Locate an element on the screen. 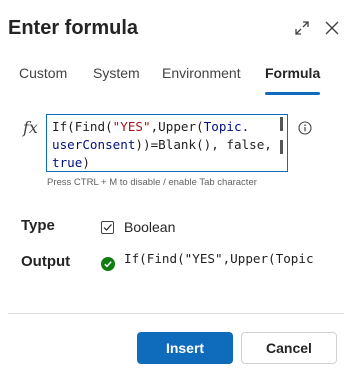 Image resolution: width=352 pixels, height=379 pixels. formula-token: ))=Blank(), false, is located at coordinates (203, 144).